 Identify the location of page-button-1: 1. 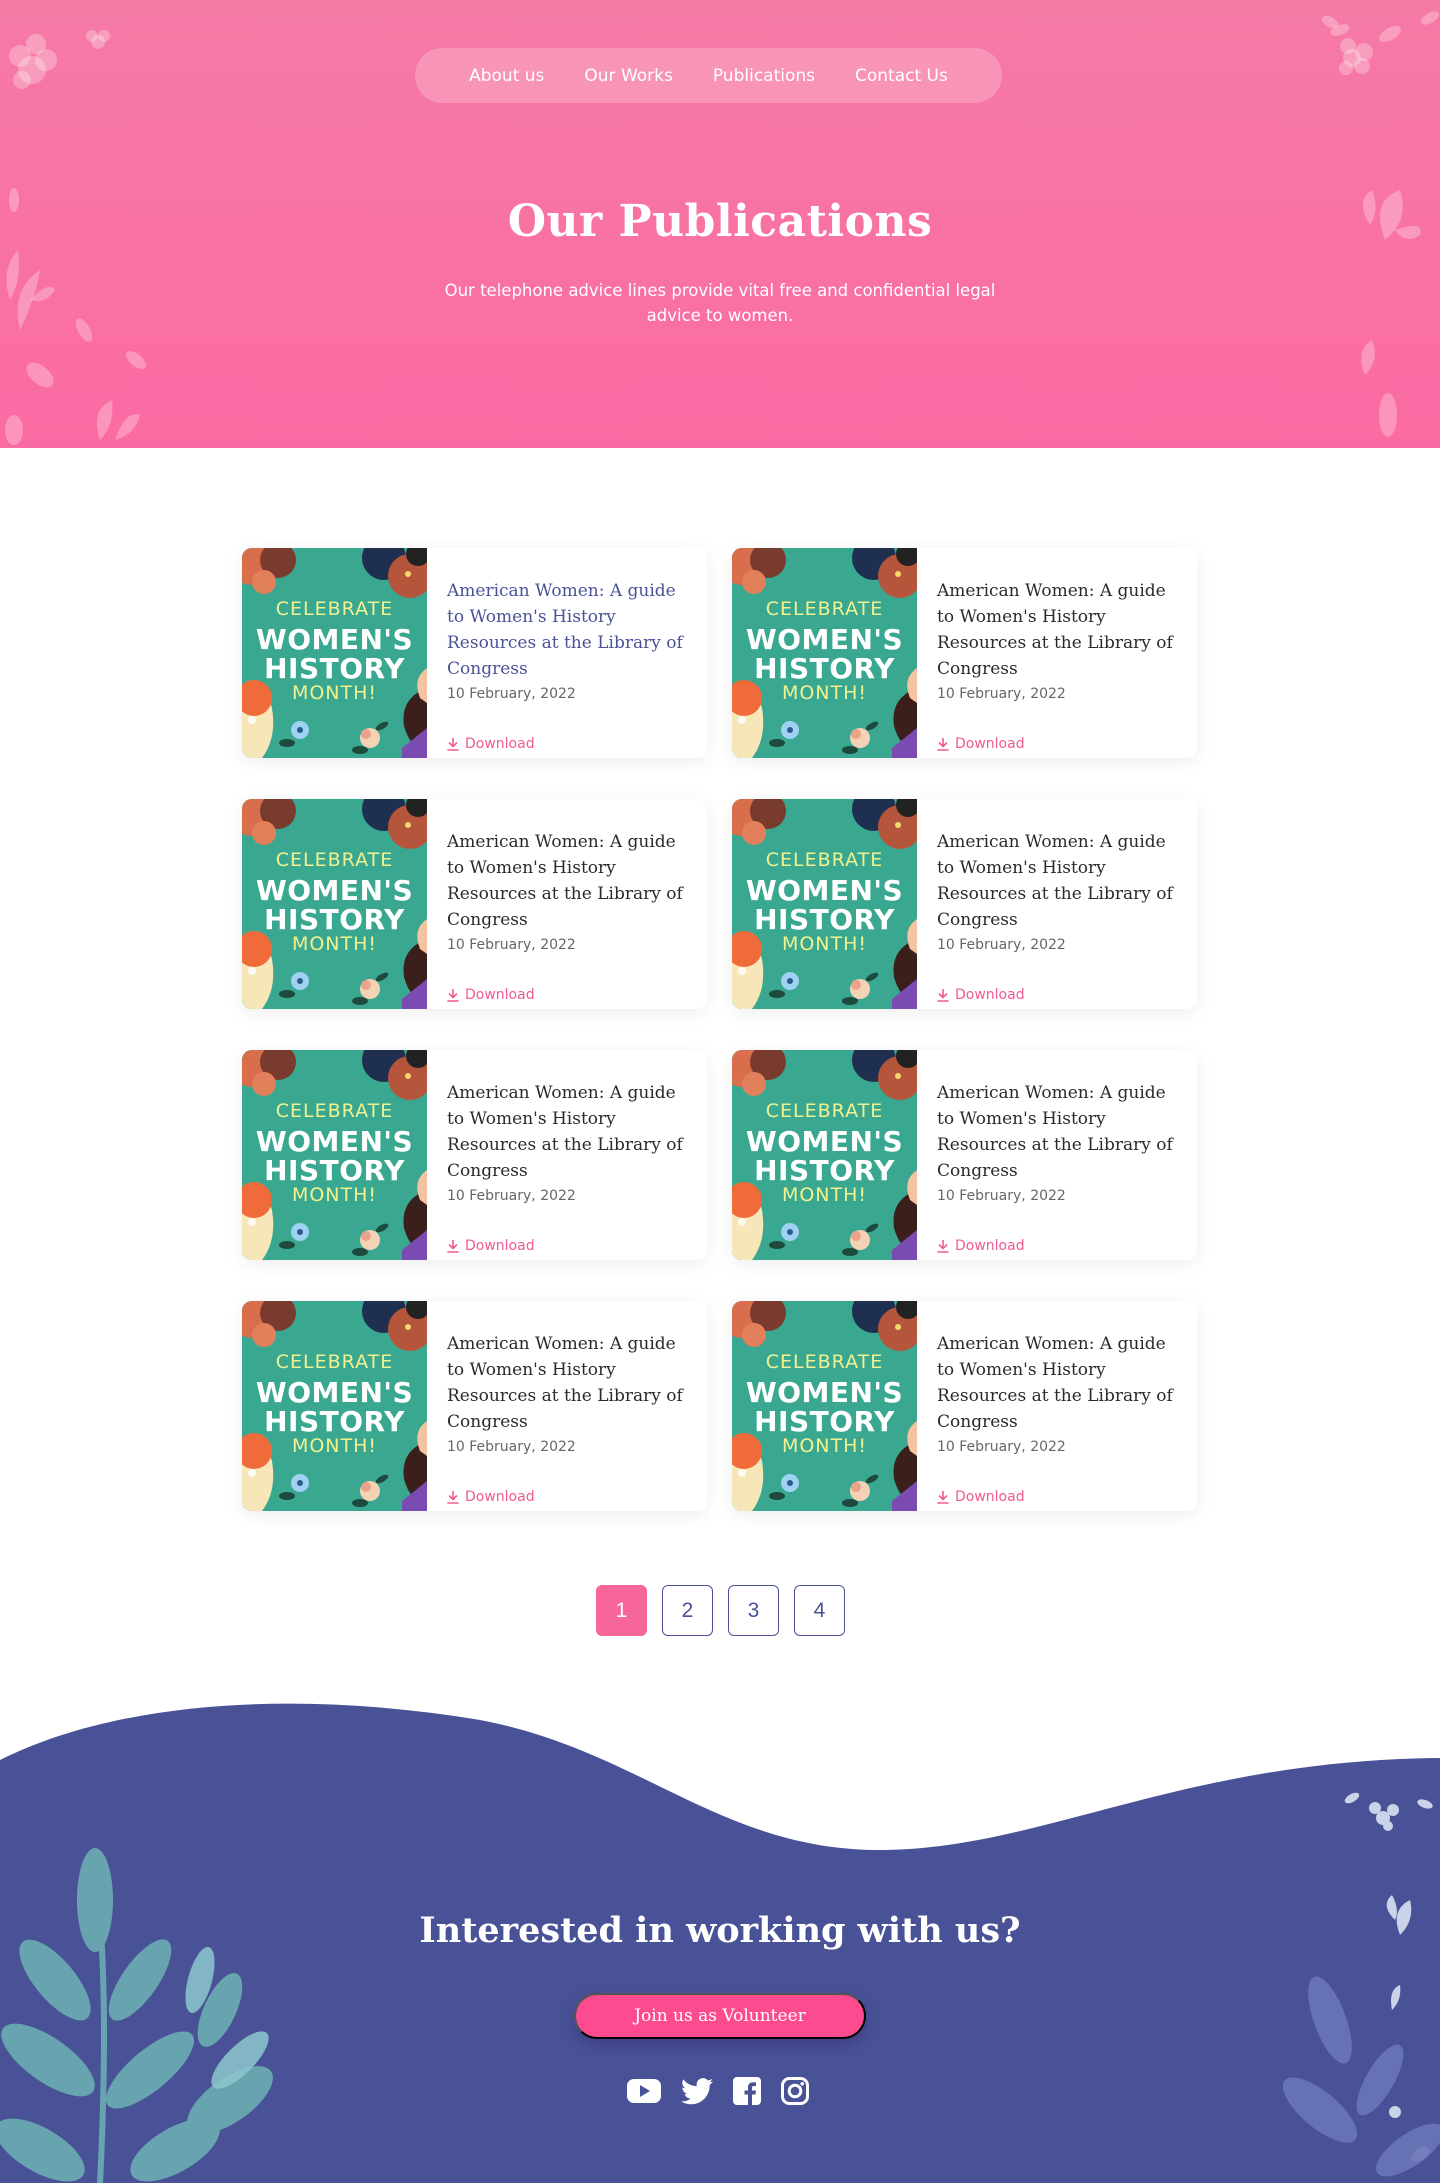
(621, 1610).